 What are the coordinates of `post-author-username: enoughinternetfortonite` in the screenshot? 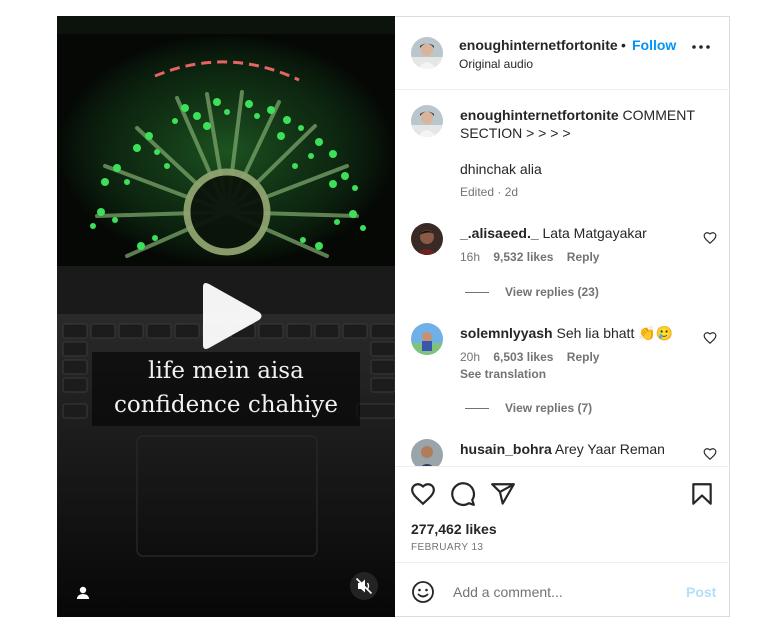 It's located at (538, 45).